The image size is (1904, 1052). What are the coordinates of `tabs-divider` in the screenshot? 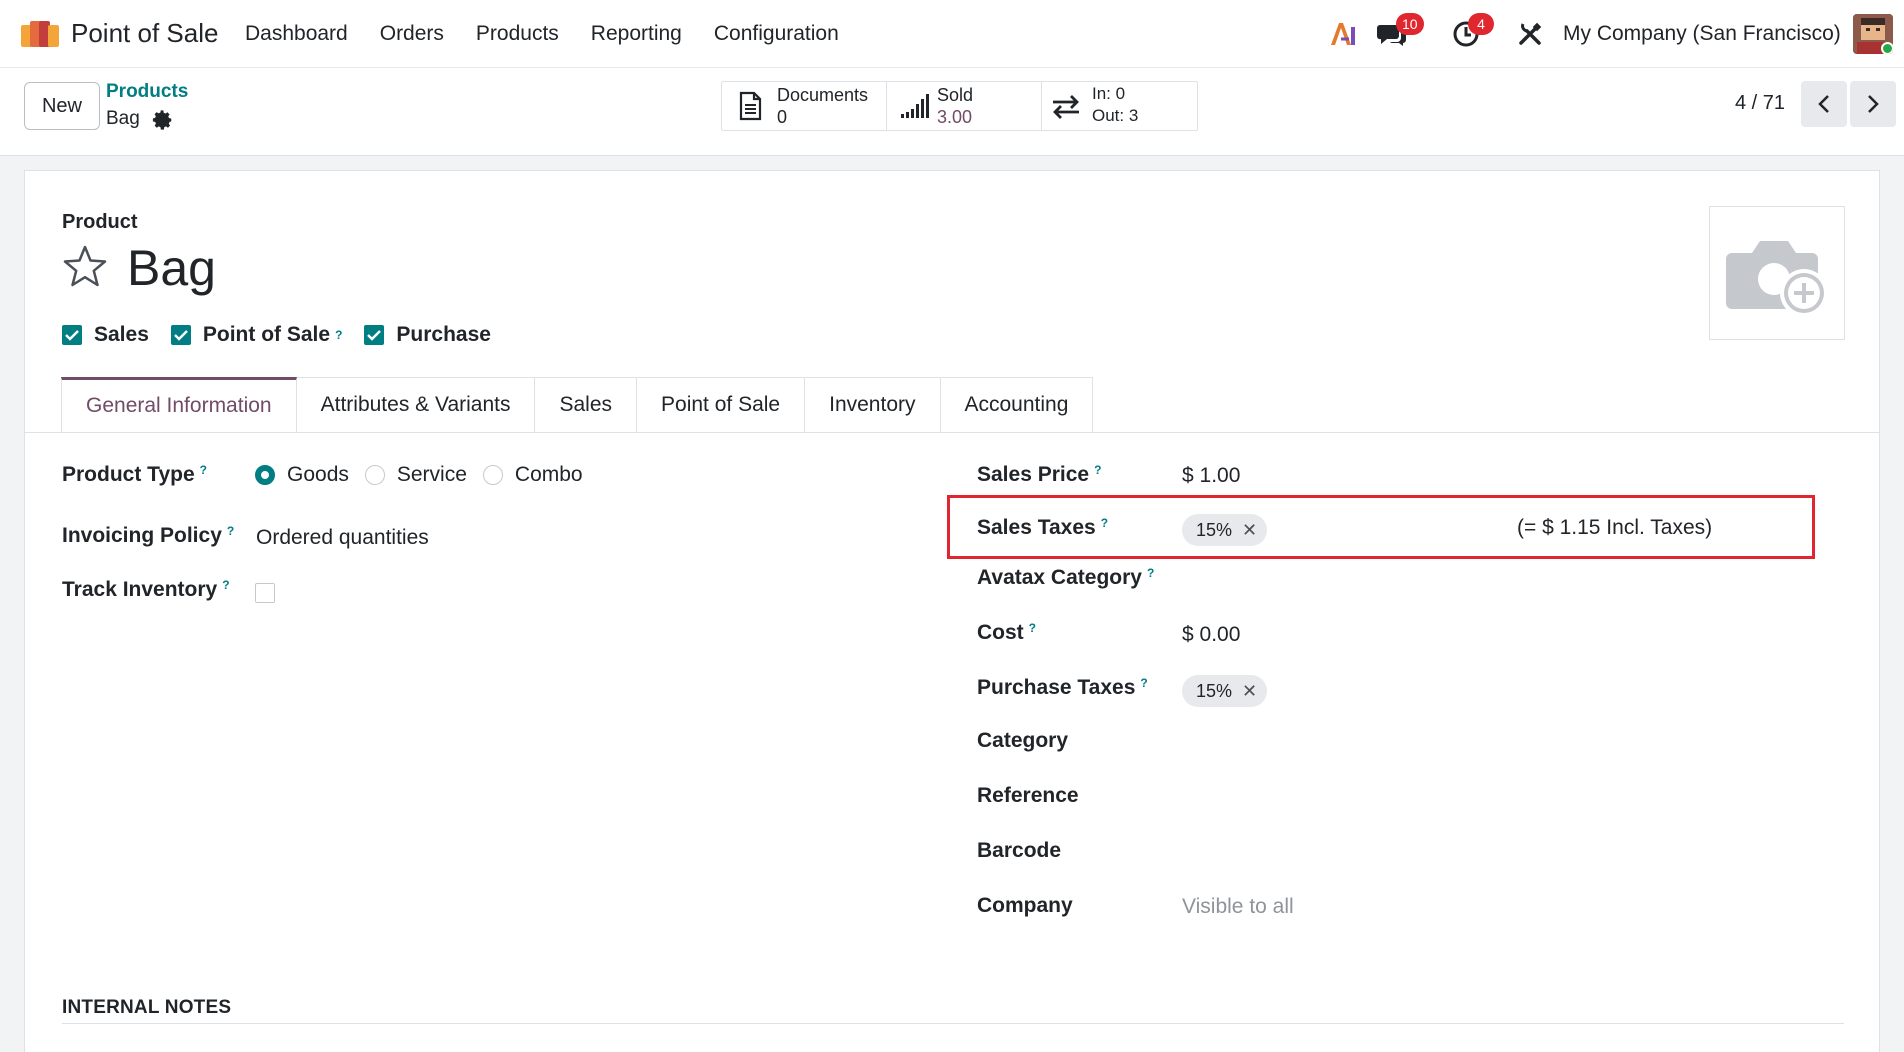 It's located at (952, 432).